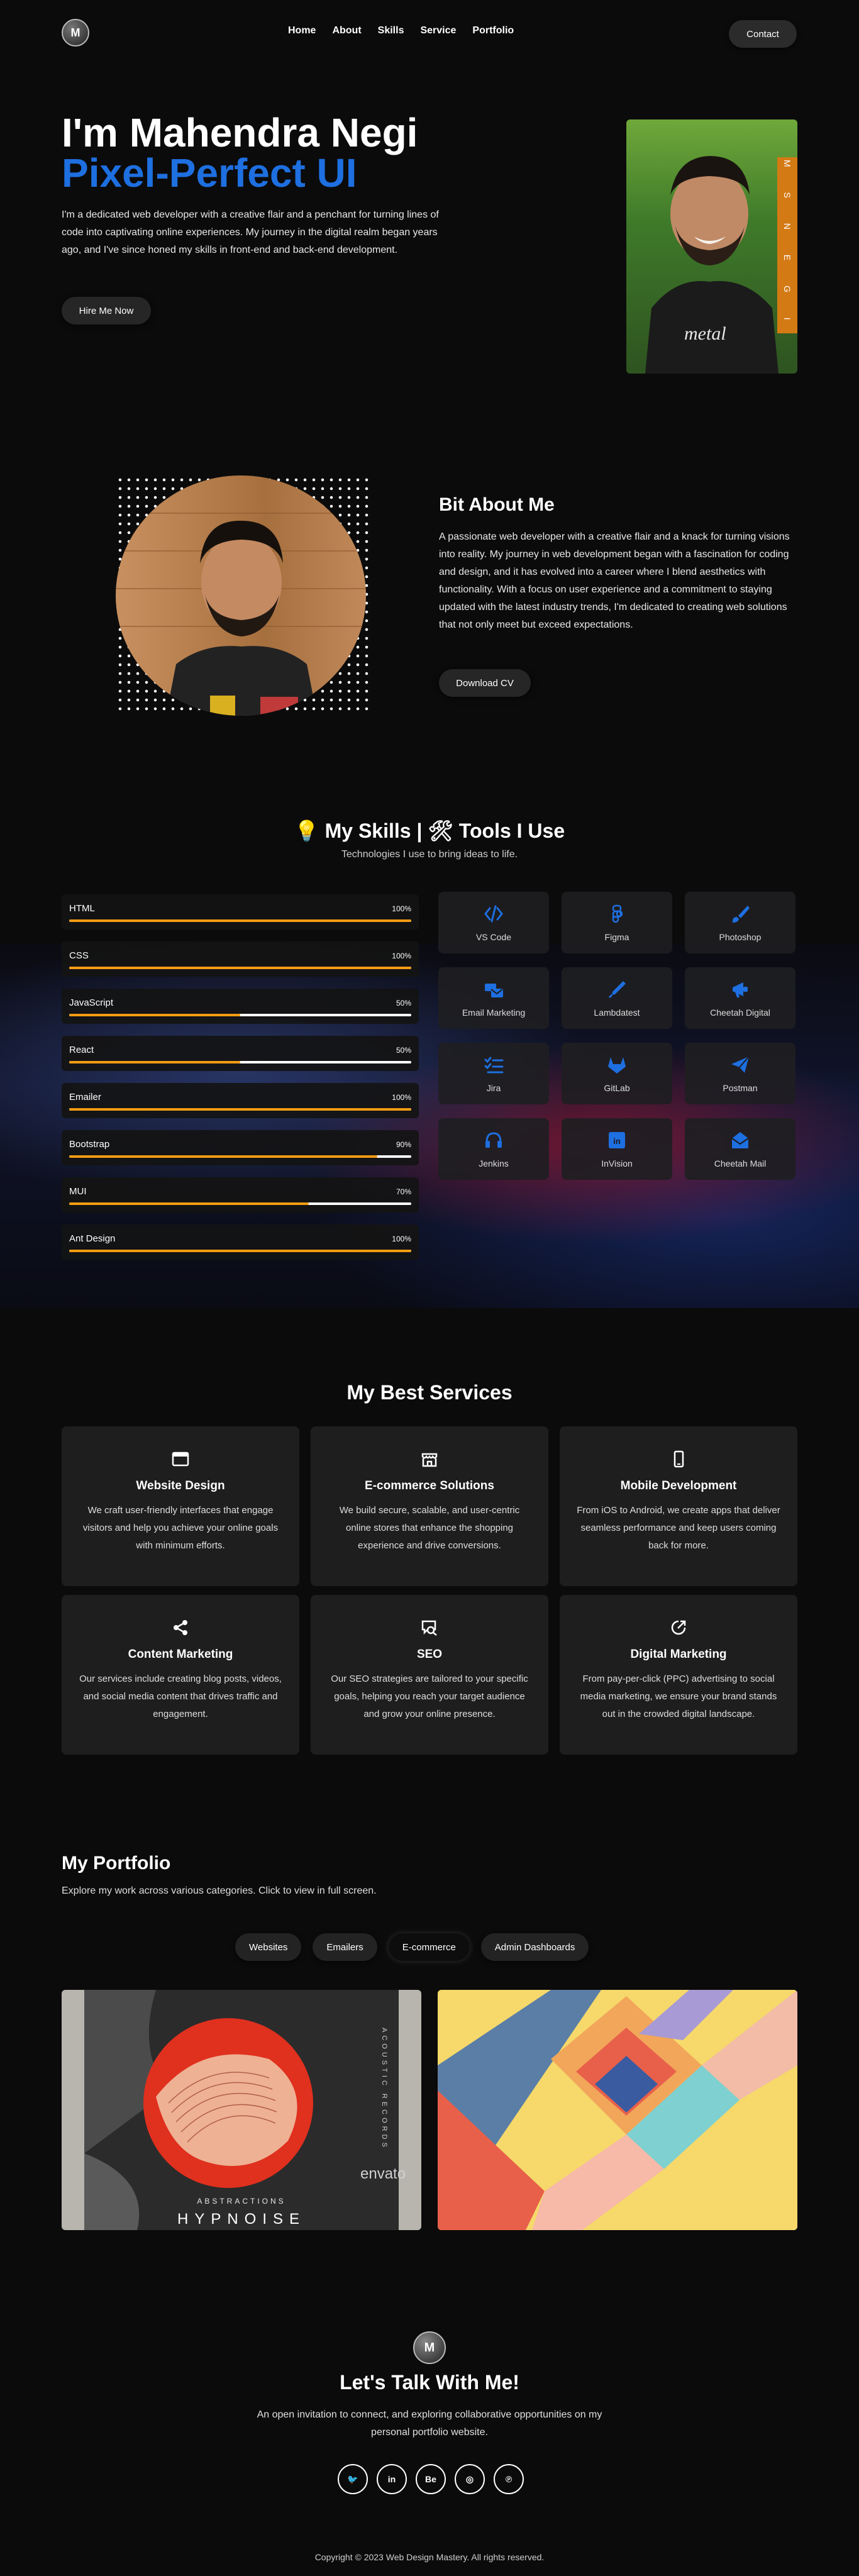 The image size is (859, 2576). Describe the element at coordinates (438, 30) in the screenshot. I see `nav-service: Service` at that location.